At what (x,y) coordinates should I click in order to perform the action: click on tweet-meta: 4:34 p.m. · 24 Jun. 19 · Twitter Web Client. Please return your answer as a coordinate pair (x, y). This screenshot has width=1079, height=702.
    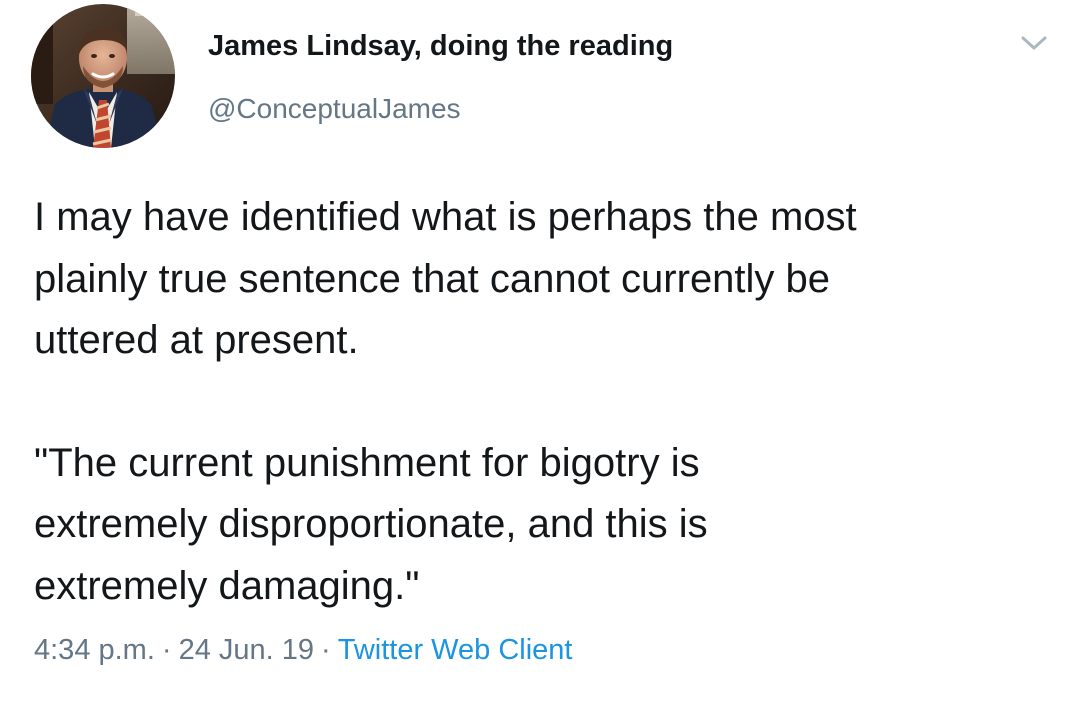
    Looking at the image, I should click on (303, 650).